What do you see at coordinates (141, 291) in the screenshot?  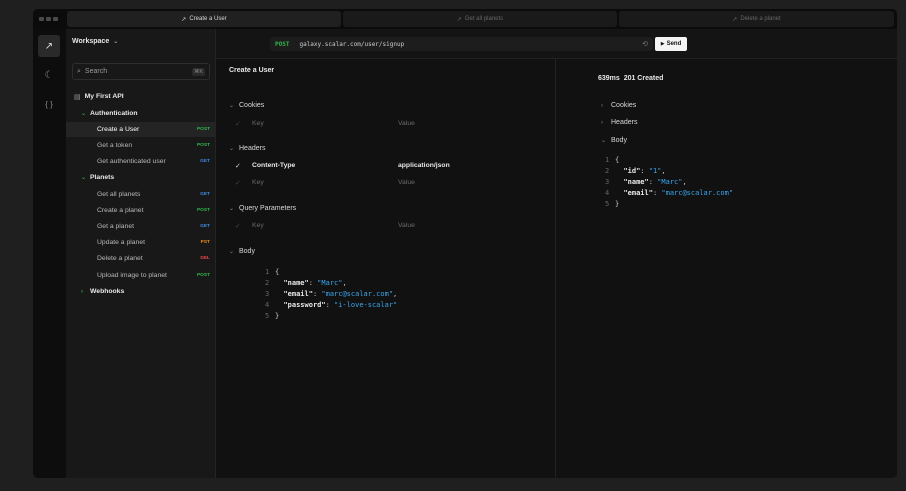 I see `sidebar-folder-webhooks: › Webhooks` at bounding box center [141, 291].